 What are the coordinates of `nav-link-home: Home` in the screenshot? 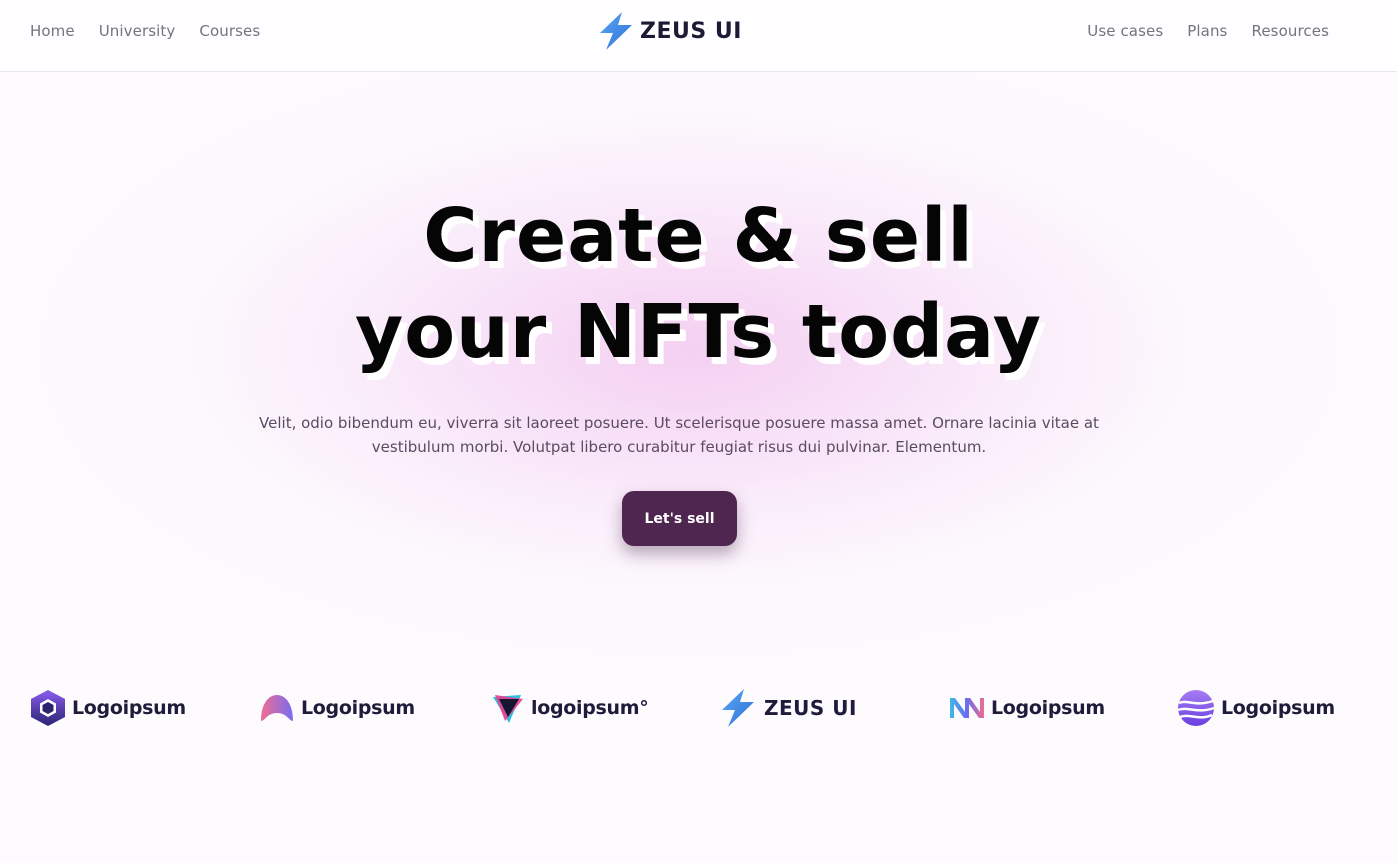 It's located at (52, 31).